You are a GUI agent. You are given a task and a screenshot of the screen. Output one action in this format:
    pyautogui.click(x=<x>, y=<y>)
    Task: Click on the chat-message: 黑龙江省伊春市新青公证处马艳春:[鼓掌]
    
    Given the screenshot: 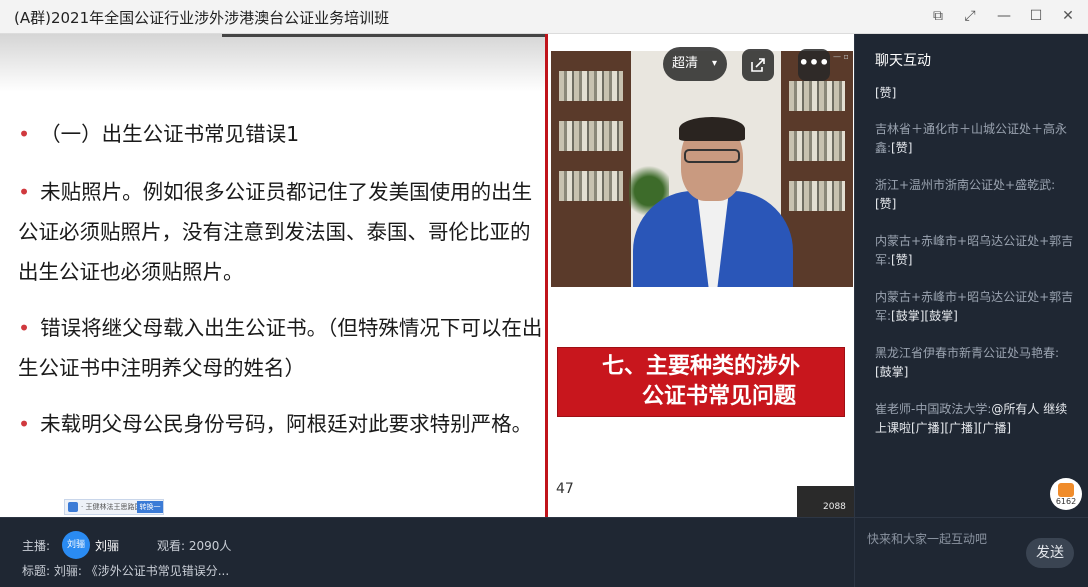 What is the action you would take?
    pyautogui.click(x=967, y=362)
    